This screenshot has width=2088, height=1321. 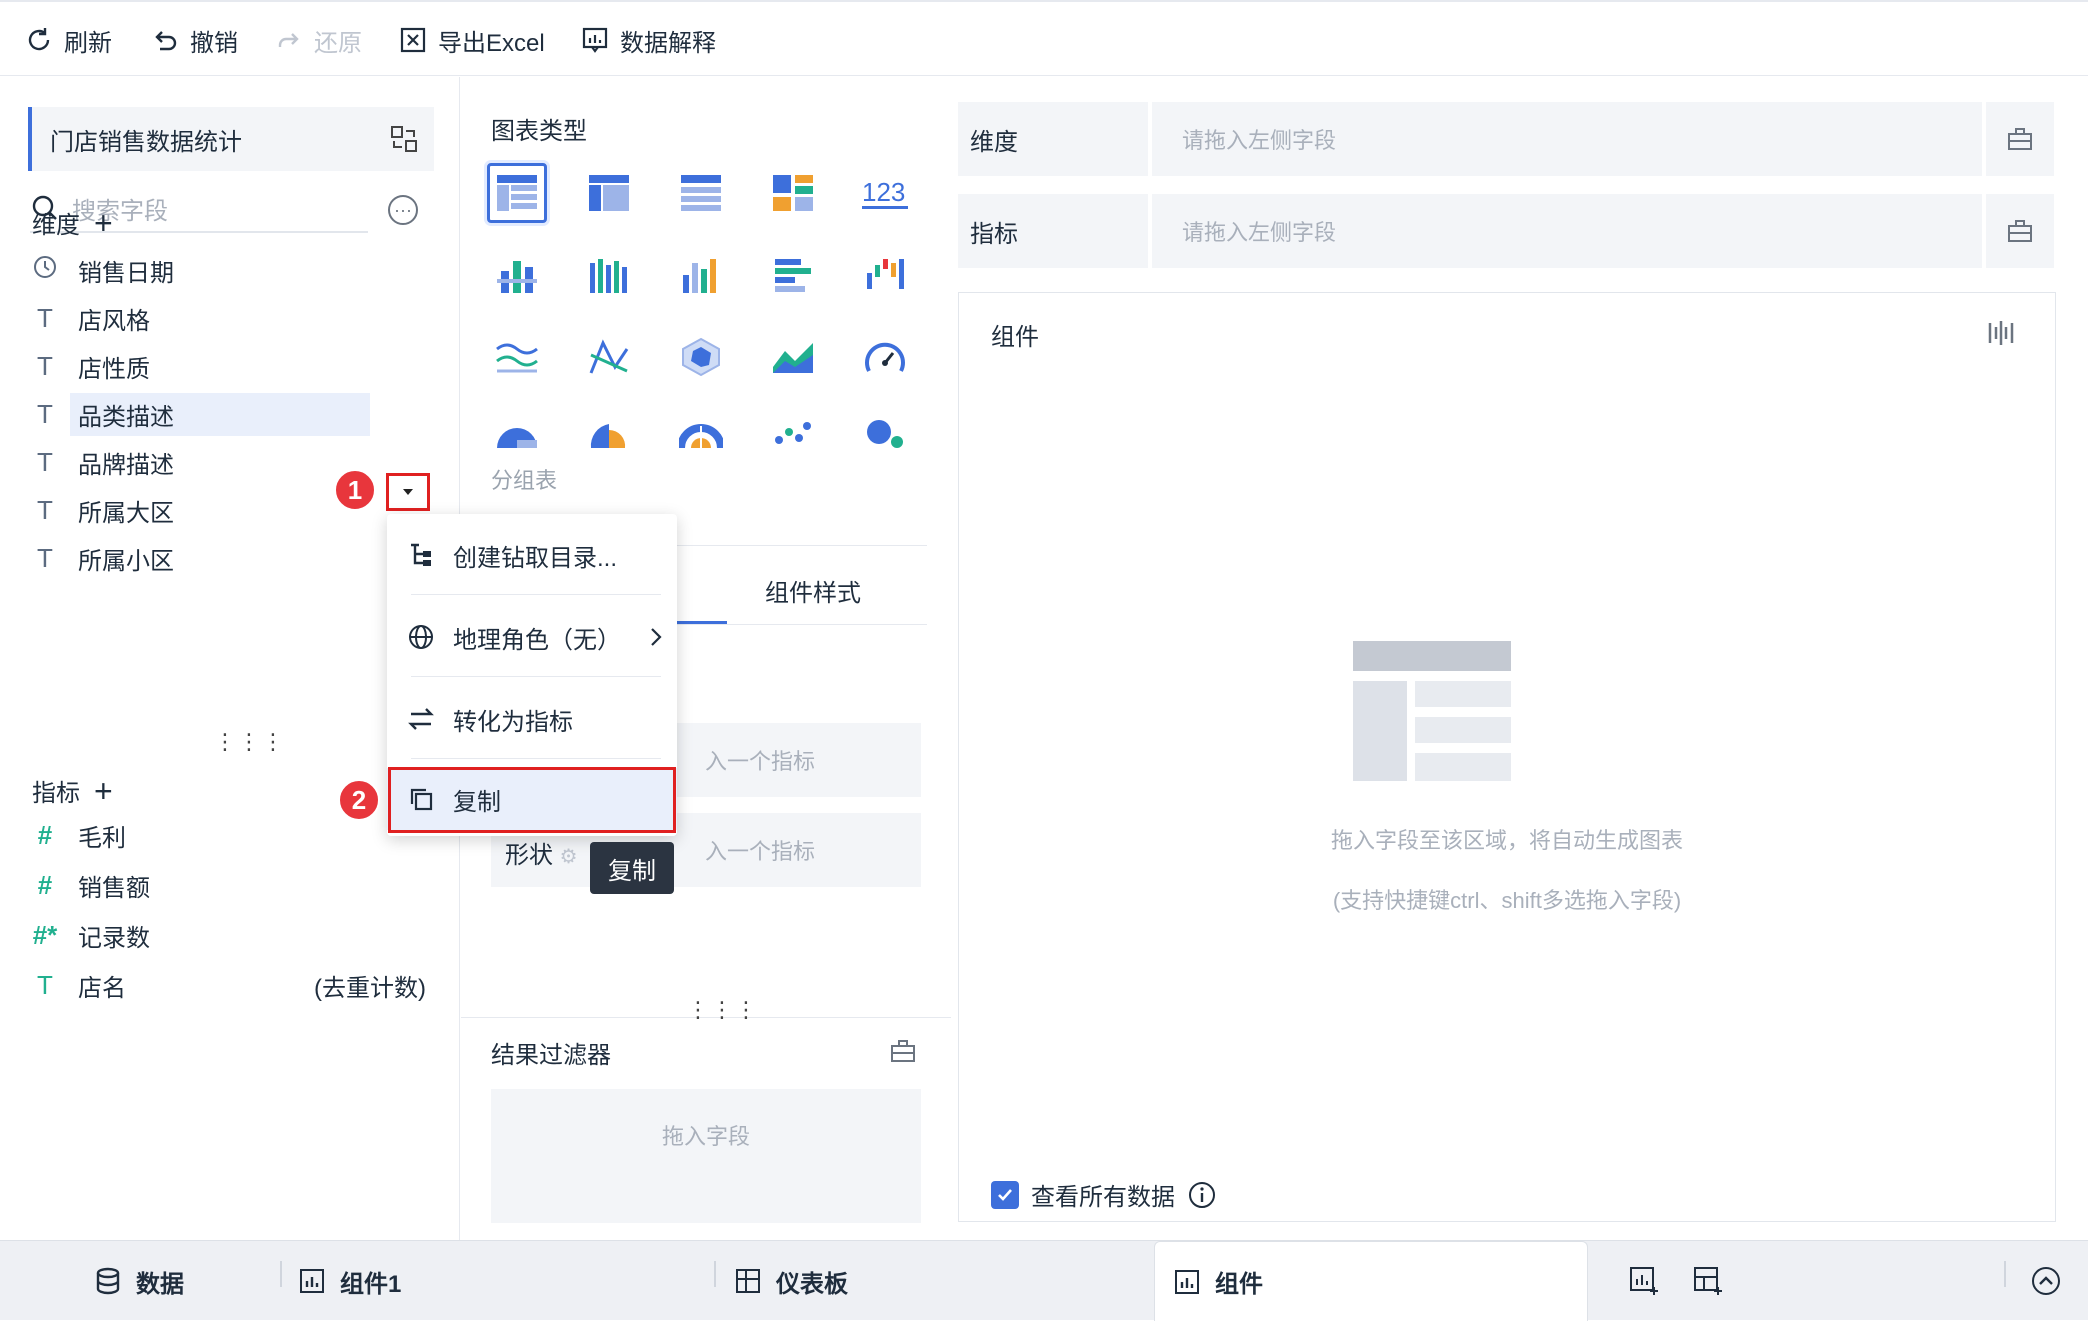 I want to click on chart-type-pie, so click(x=517, y=433).